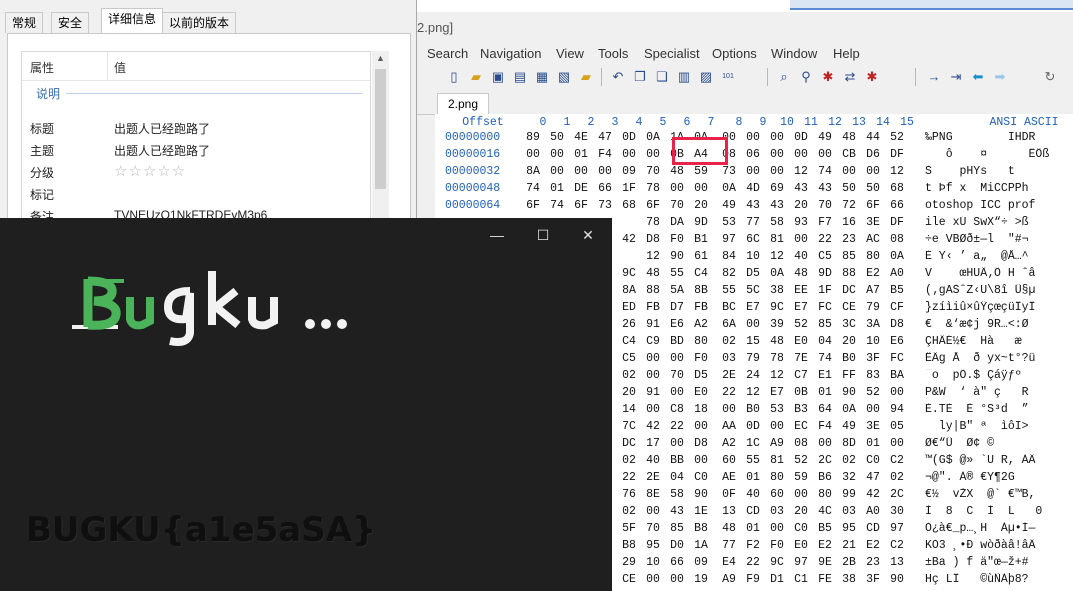 This screenshot has width=1073, height=591. I want to click on hex-byte: FE, so click(825, 579).